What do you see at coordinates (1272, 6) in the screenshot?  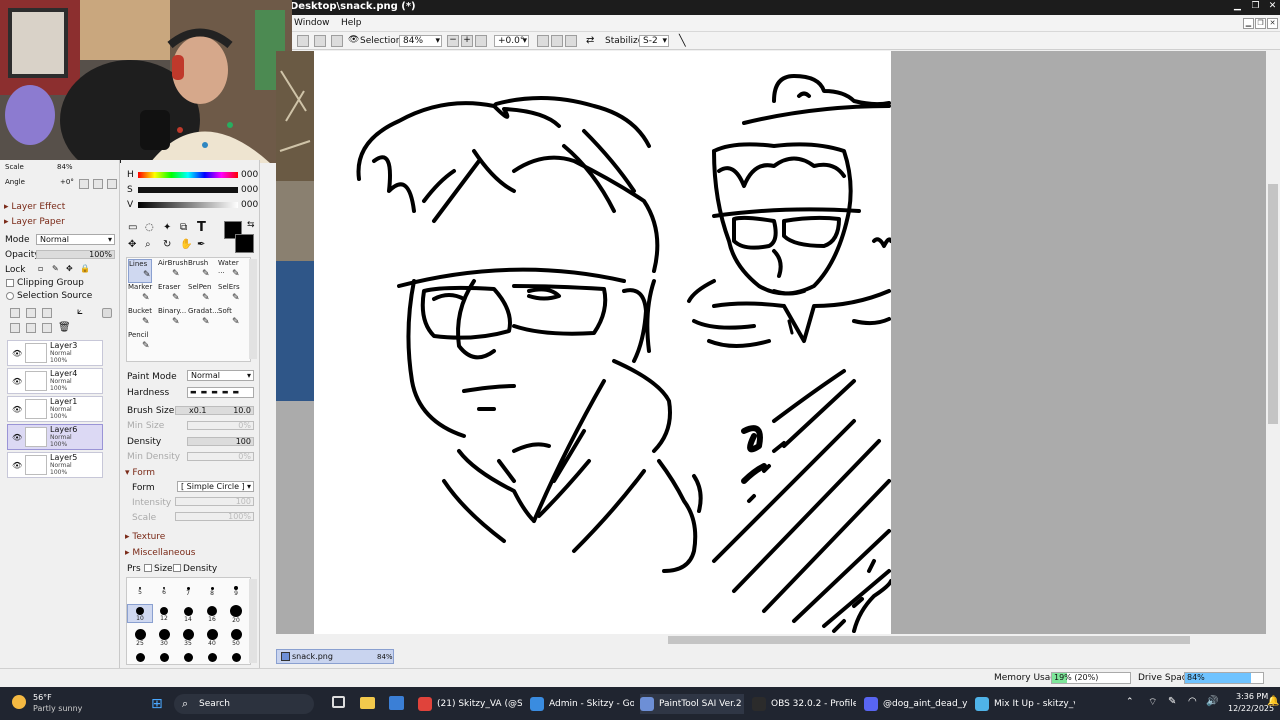 I see `close-icon: ✕` at bounding box center [1272, 6].